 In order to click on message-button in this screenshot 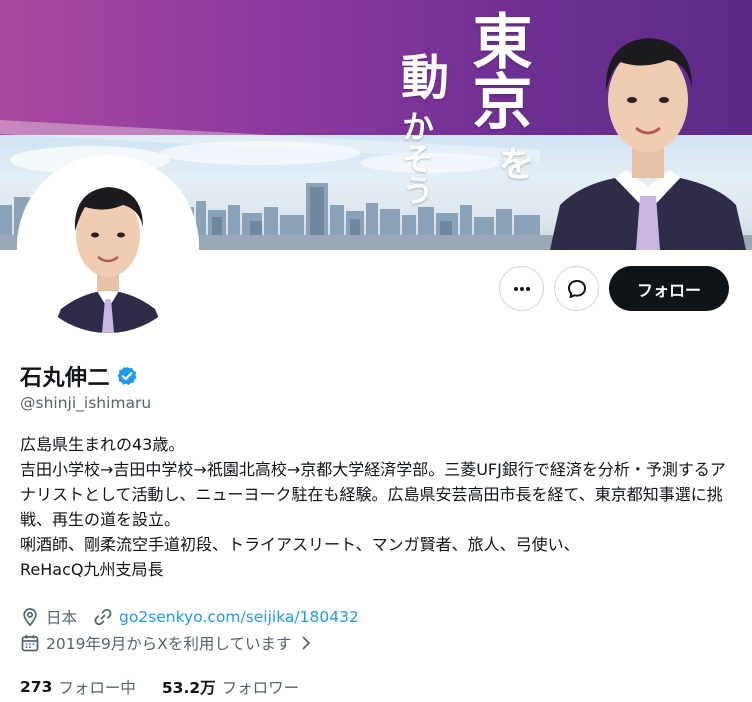, I will do `click(576, 288)`.